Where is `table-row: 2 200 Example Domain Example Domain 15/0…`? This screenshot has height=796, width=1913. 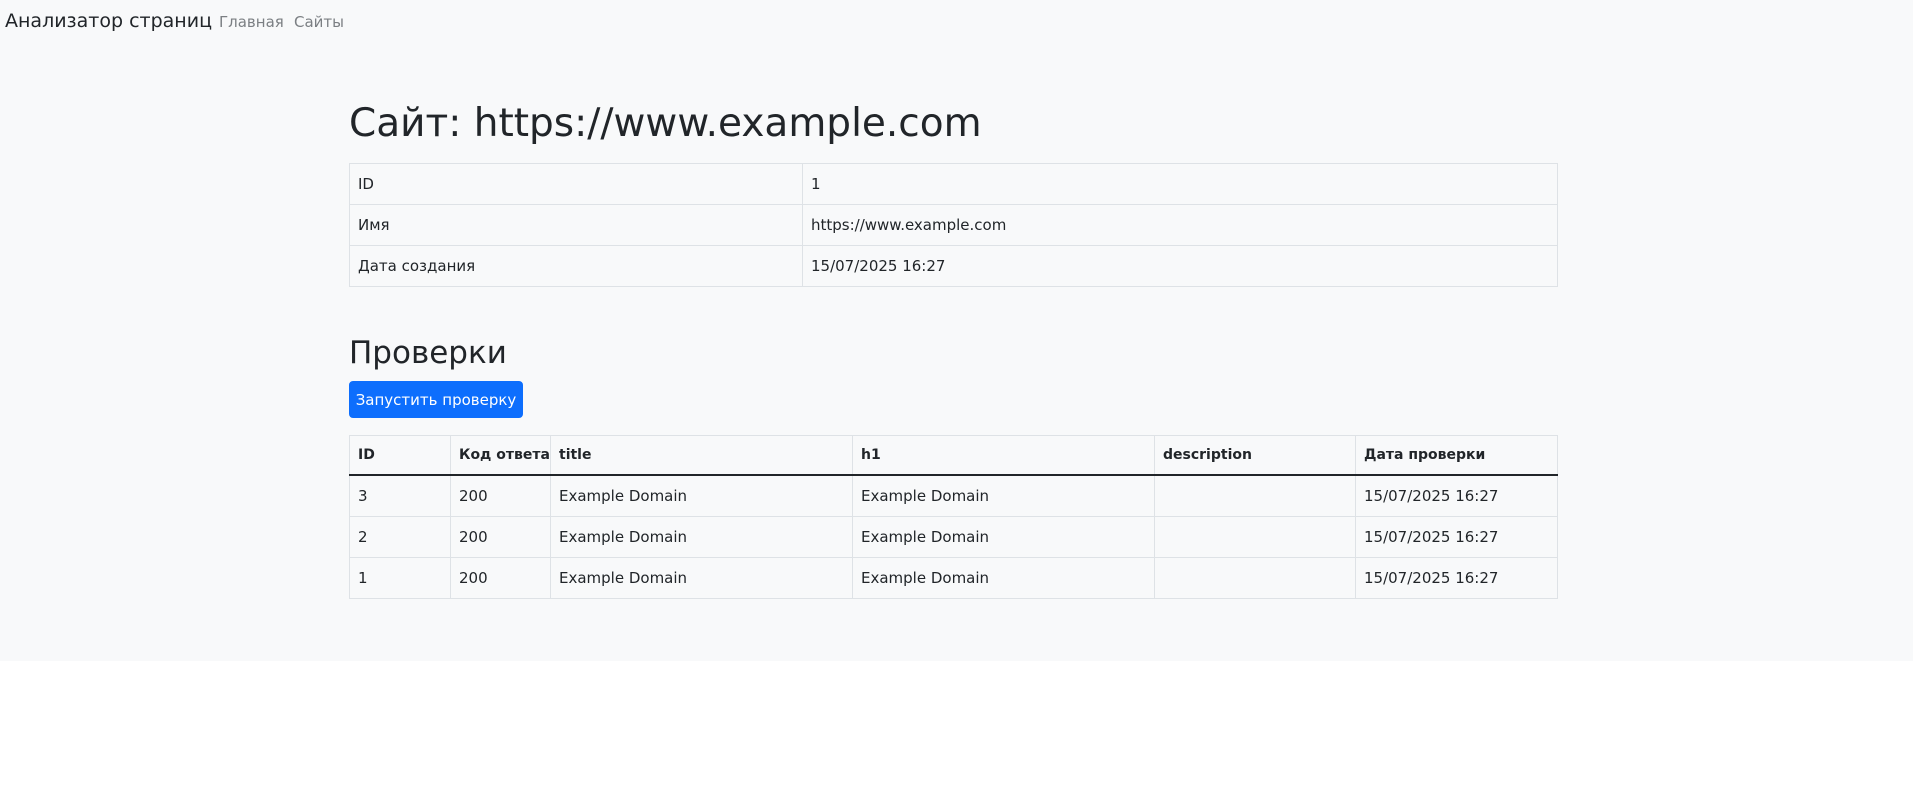
table-row: 2 200 Example Domain Example Domain 15/0… is located at coordinates (953, 537).